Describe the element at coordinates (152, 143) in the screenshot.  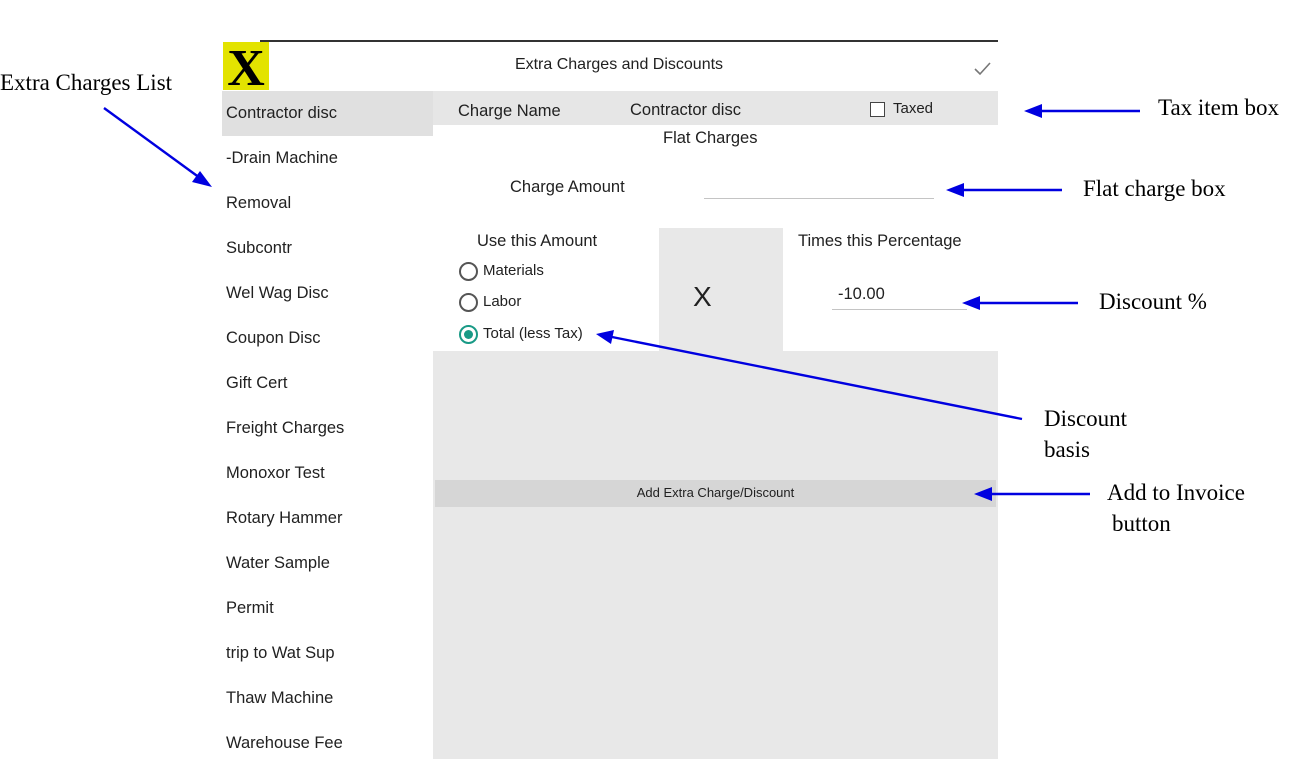
I see `arrow-extra-charges-list` at that location.